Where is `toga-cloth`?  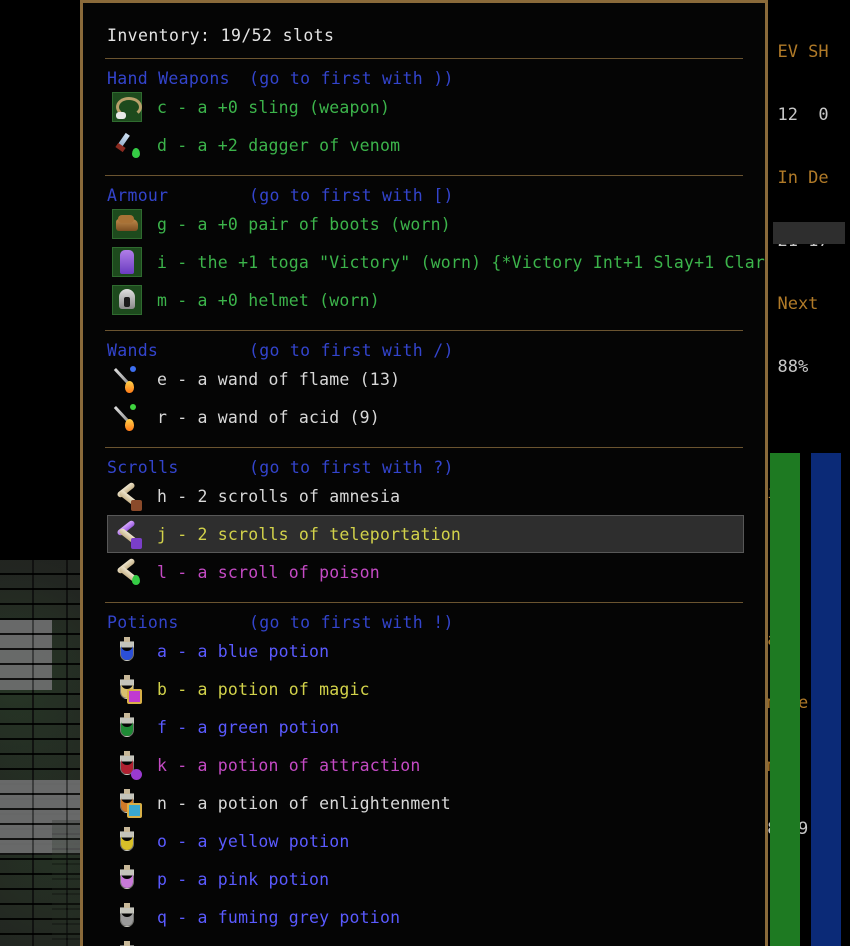 toga-cloth is located at coordinates (127, 262).